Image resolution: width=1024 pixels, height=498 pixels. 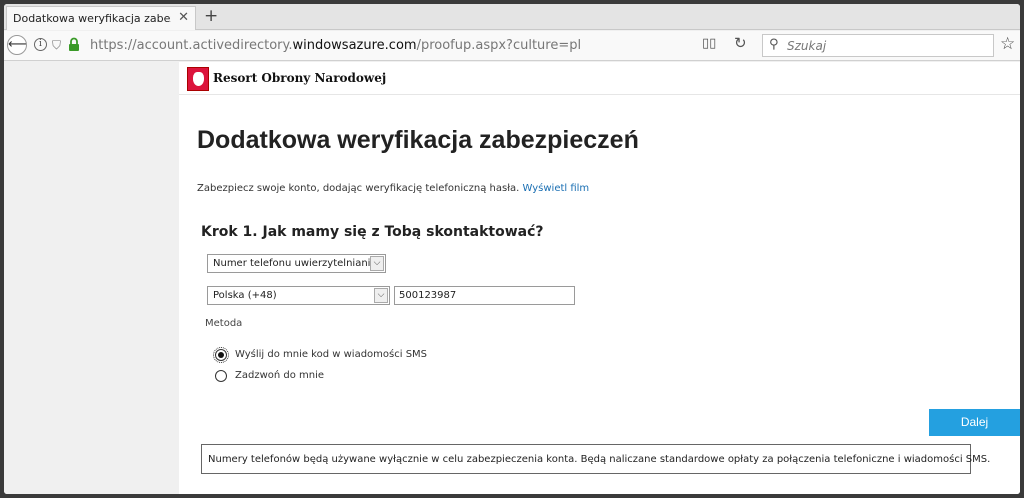 What do you see at coordinates (211, 16) in the screenshot?
I see `new-tab-button: +` at bounding box center [211, 16].